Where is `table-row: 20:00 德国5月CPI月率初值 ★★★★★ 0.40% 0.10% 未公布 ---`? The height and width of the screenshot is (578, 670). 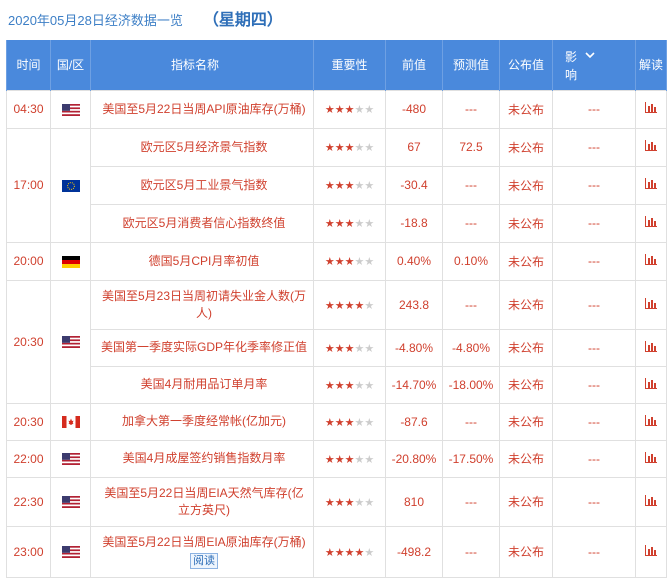
table-row: 20:00 德国5月CPI月率初值 ★★★★★ 0.40% 0.10% 未公布 --- is located at coordinates (336, 261).